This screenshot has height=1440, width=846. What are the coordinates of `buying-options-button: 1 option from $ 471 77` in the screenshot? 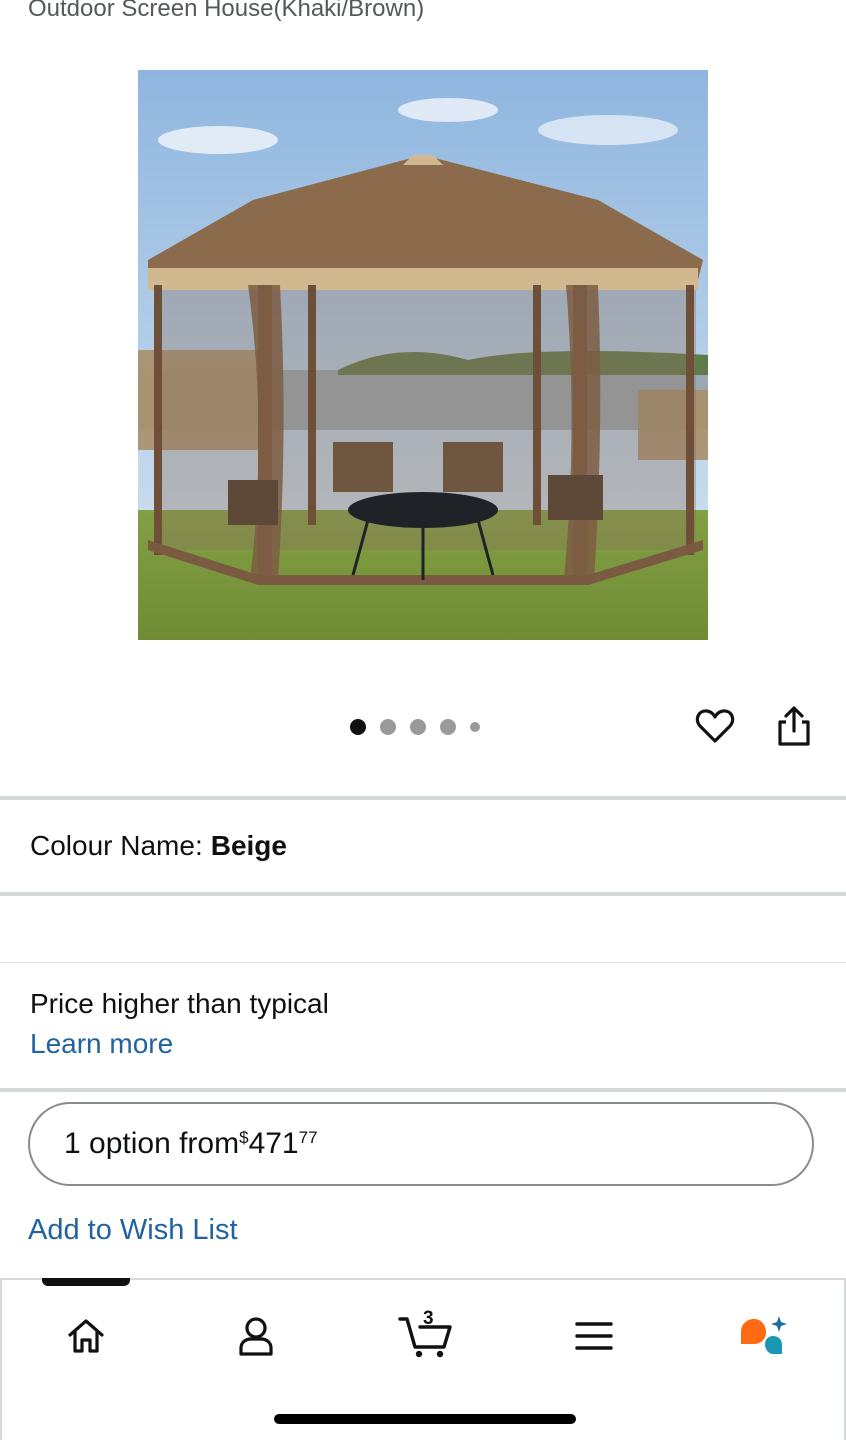 It's located at (421, 1144).